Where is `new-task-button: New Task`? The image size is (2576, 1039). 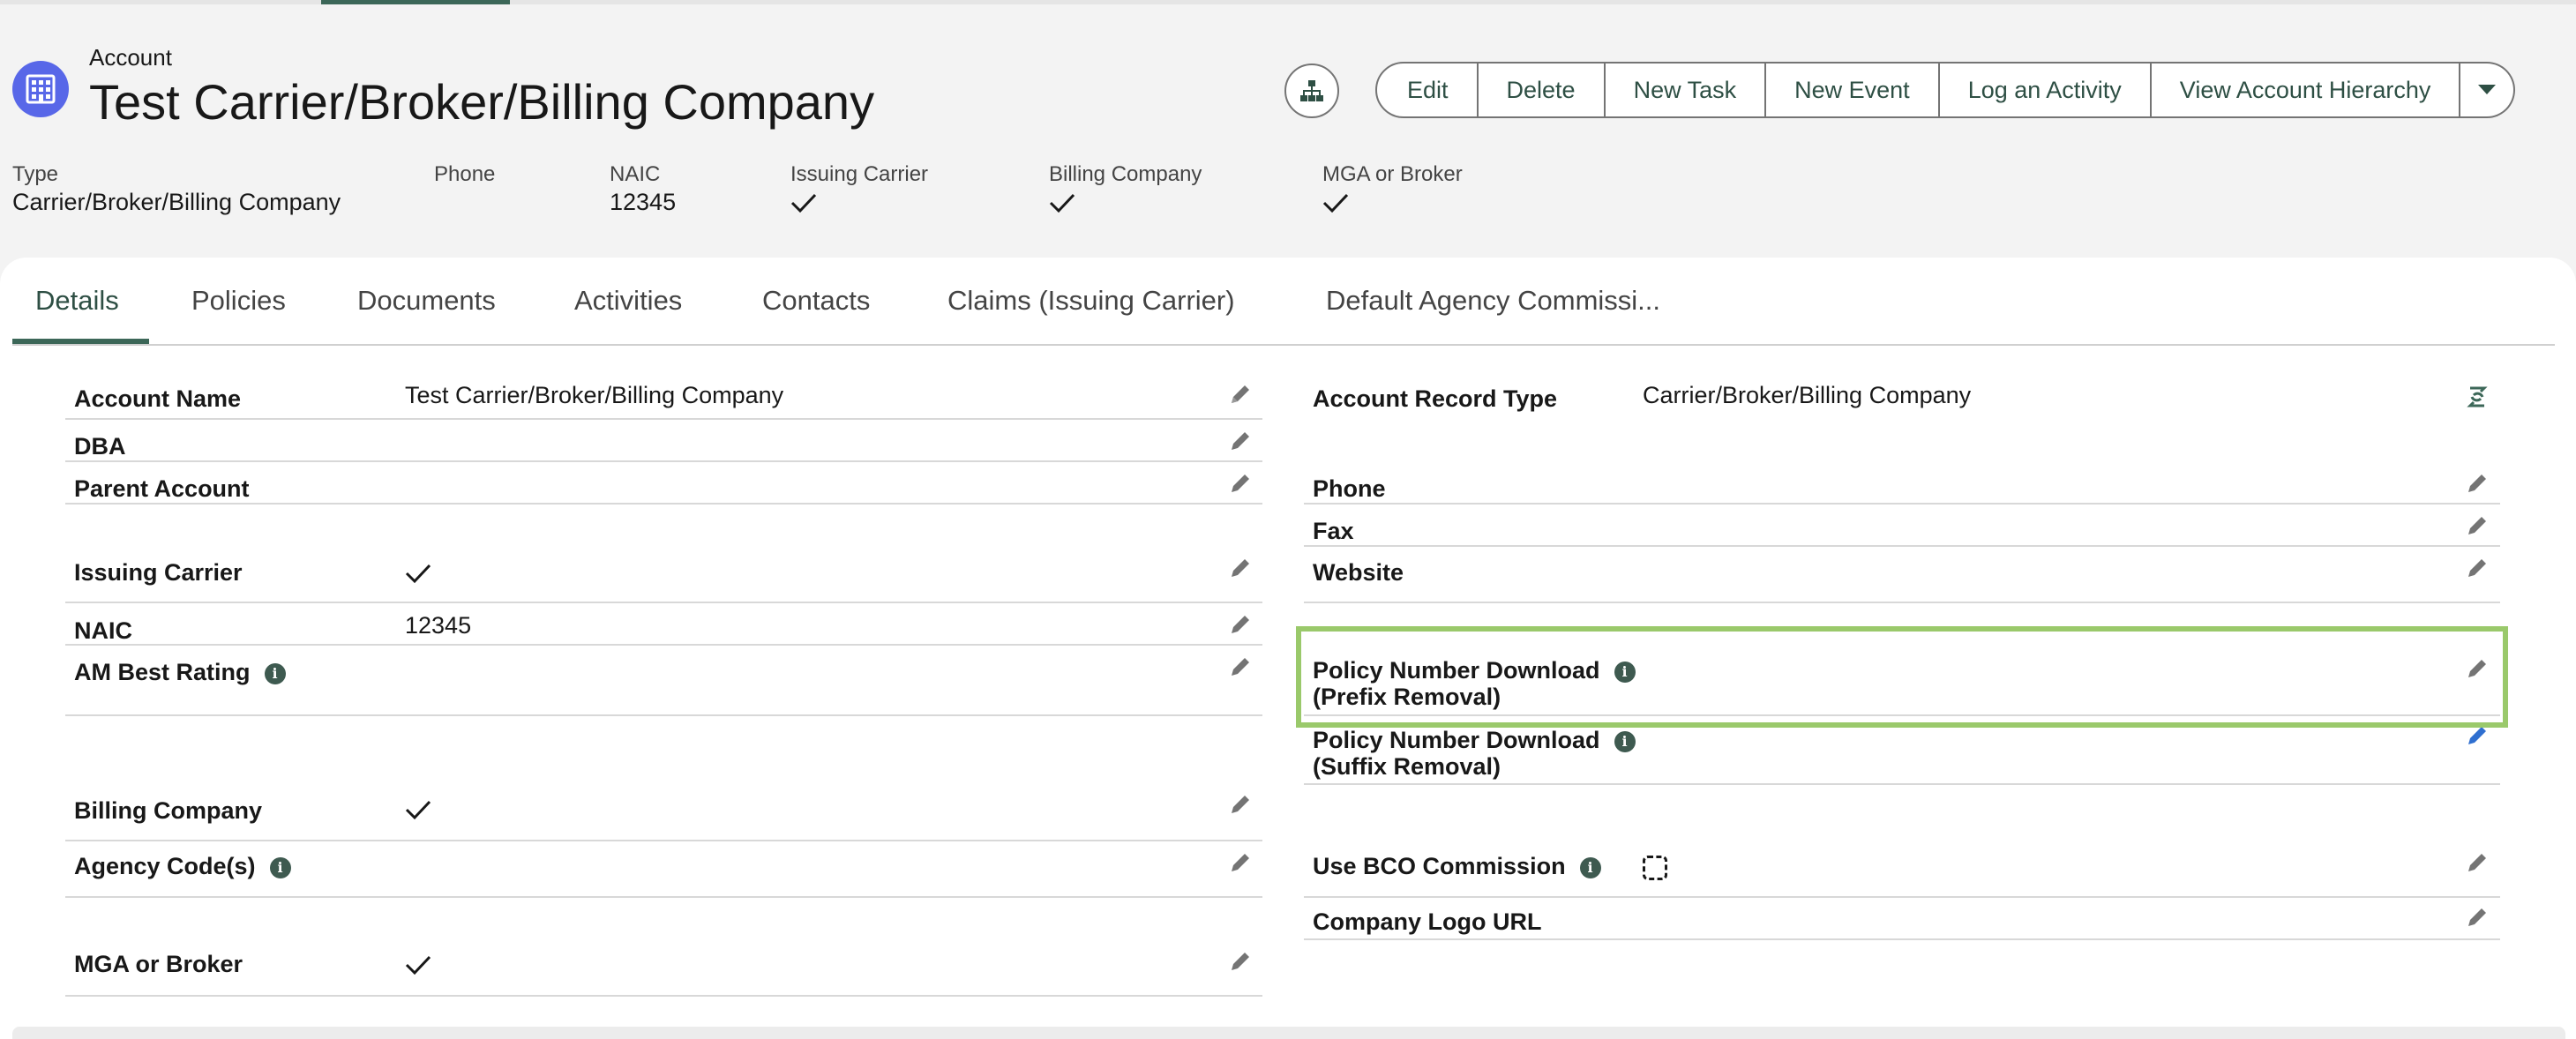
new-task-button: New Task is located at coordinates (1686, 90).